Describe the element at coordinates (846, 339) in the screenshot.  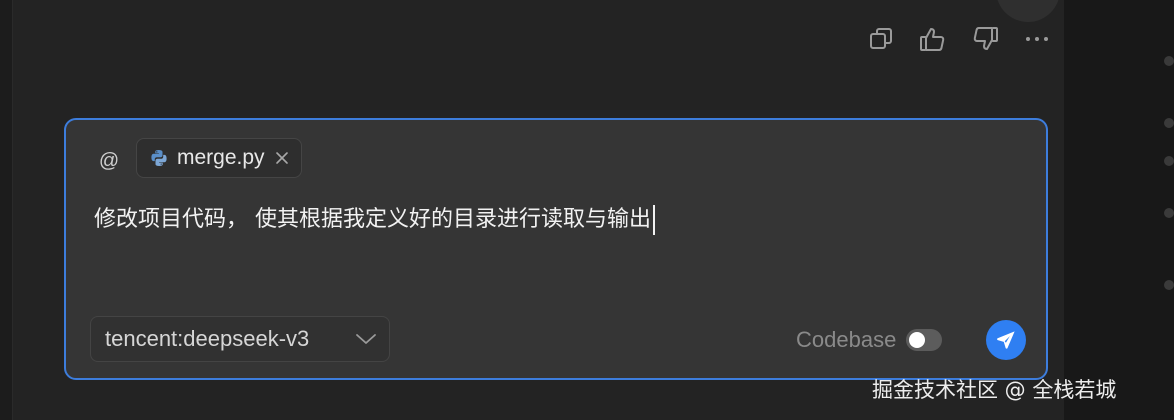
I see `codebase-label: Codebase` at that location.